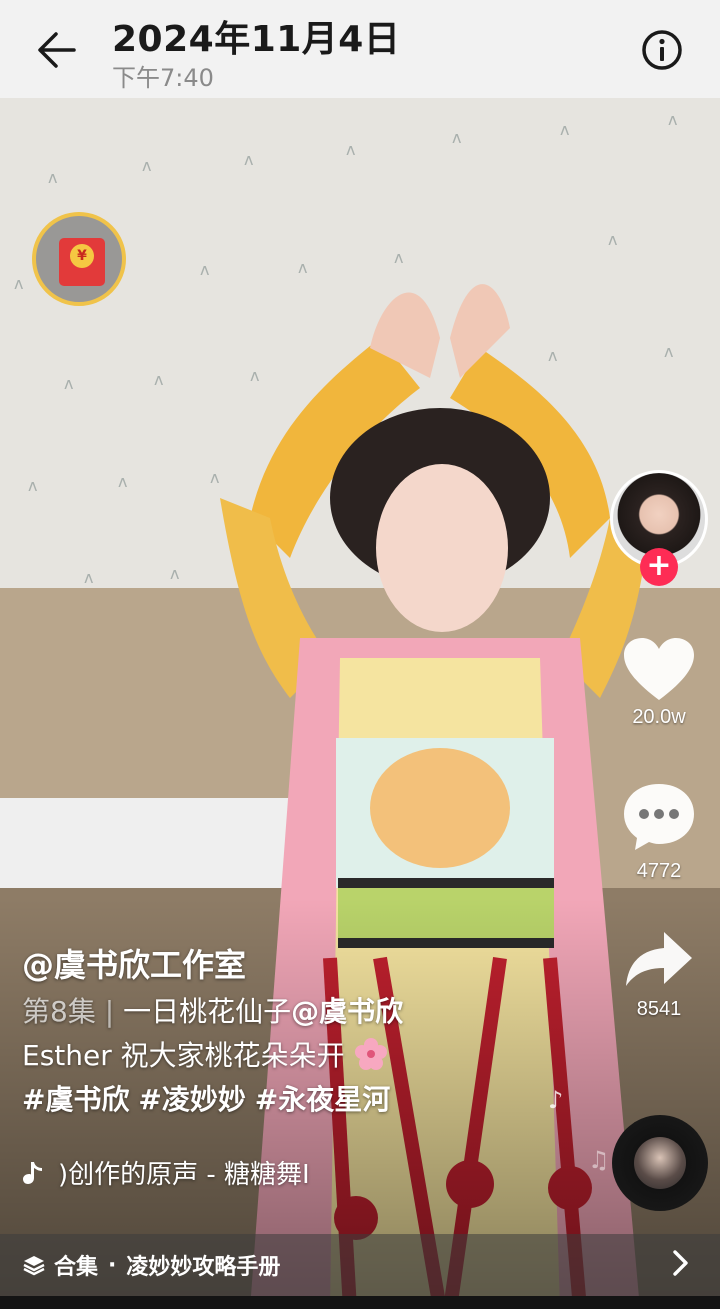 The width and height of the screenshot is (720, 1309). Describe the element at coordinates (256, 39) in the screenshot. I see `page-title: 2024年11月4日` at that location.